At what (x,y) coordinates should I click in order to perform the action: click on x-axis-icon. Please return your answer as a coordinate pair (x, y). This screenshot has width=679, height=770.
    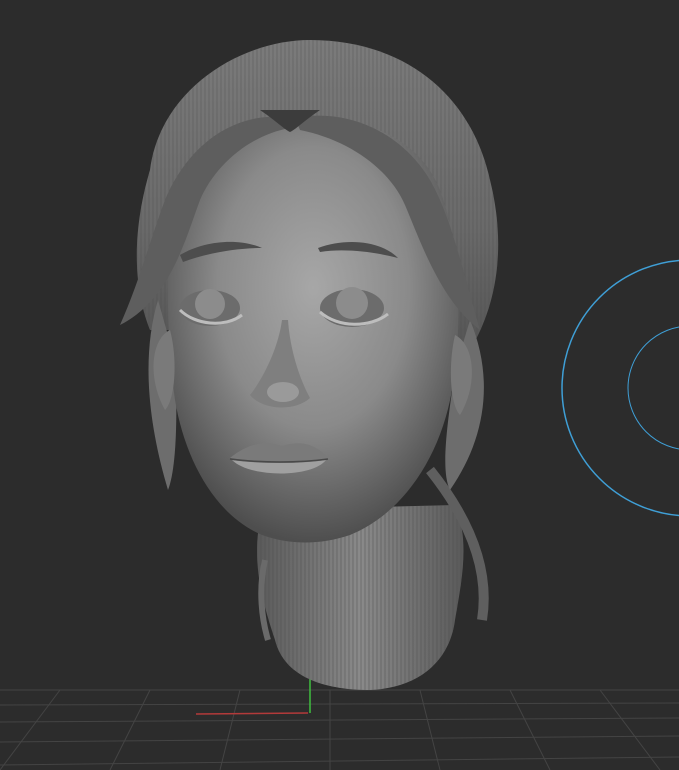
    Looking at the image, I should click on (252, 713).